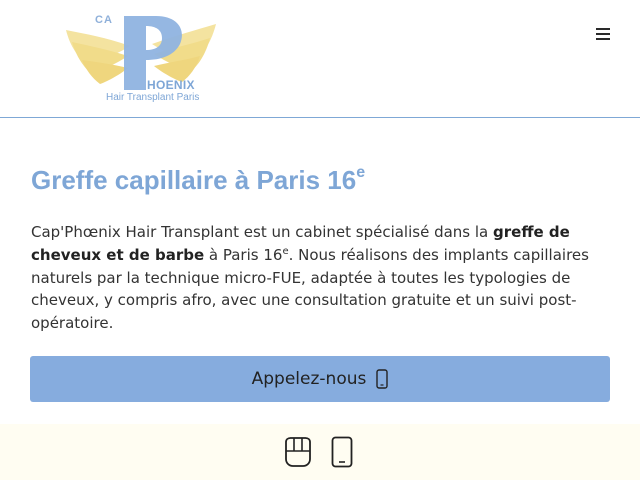 This screenshot has width=640, height=480. Describe the element at coordinates (361, 172) in the screenshot. I see `page-title-sup: e` at that location.